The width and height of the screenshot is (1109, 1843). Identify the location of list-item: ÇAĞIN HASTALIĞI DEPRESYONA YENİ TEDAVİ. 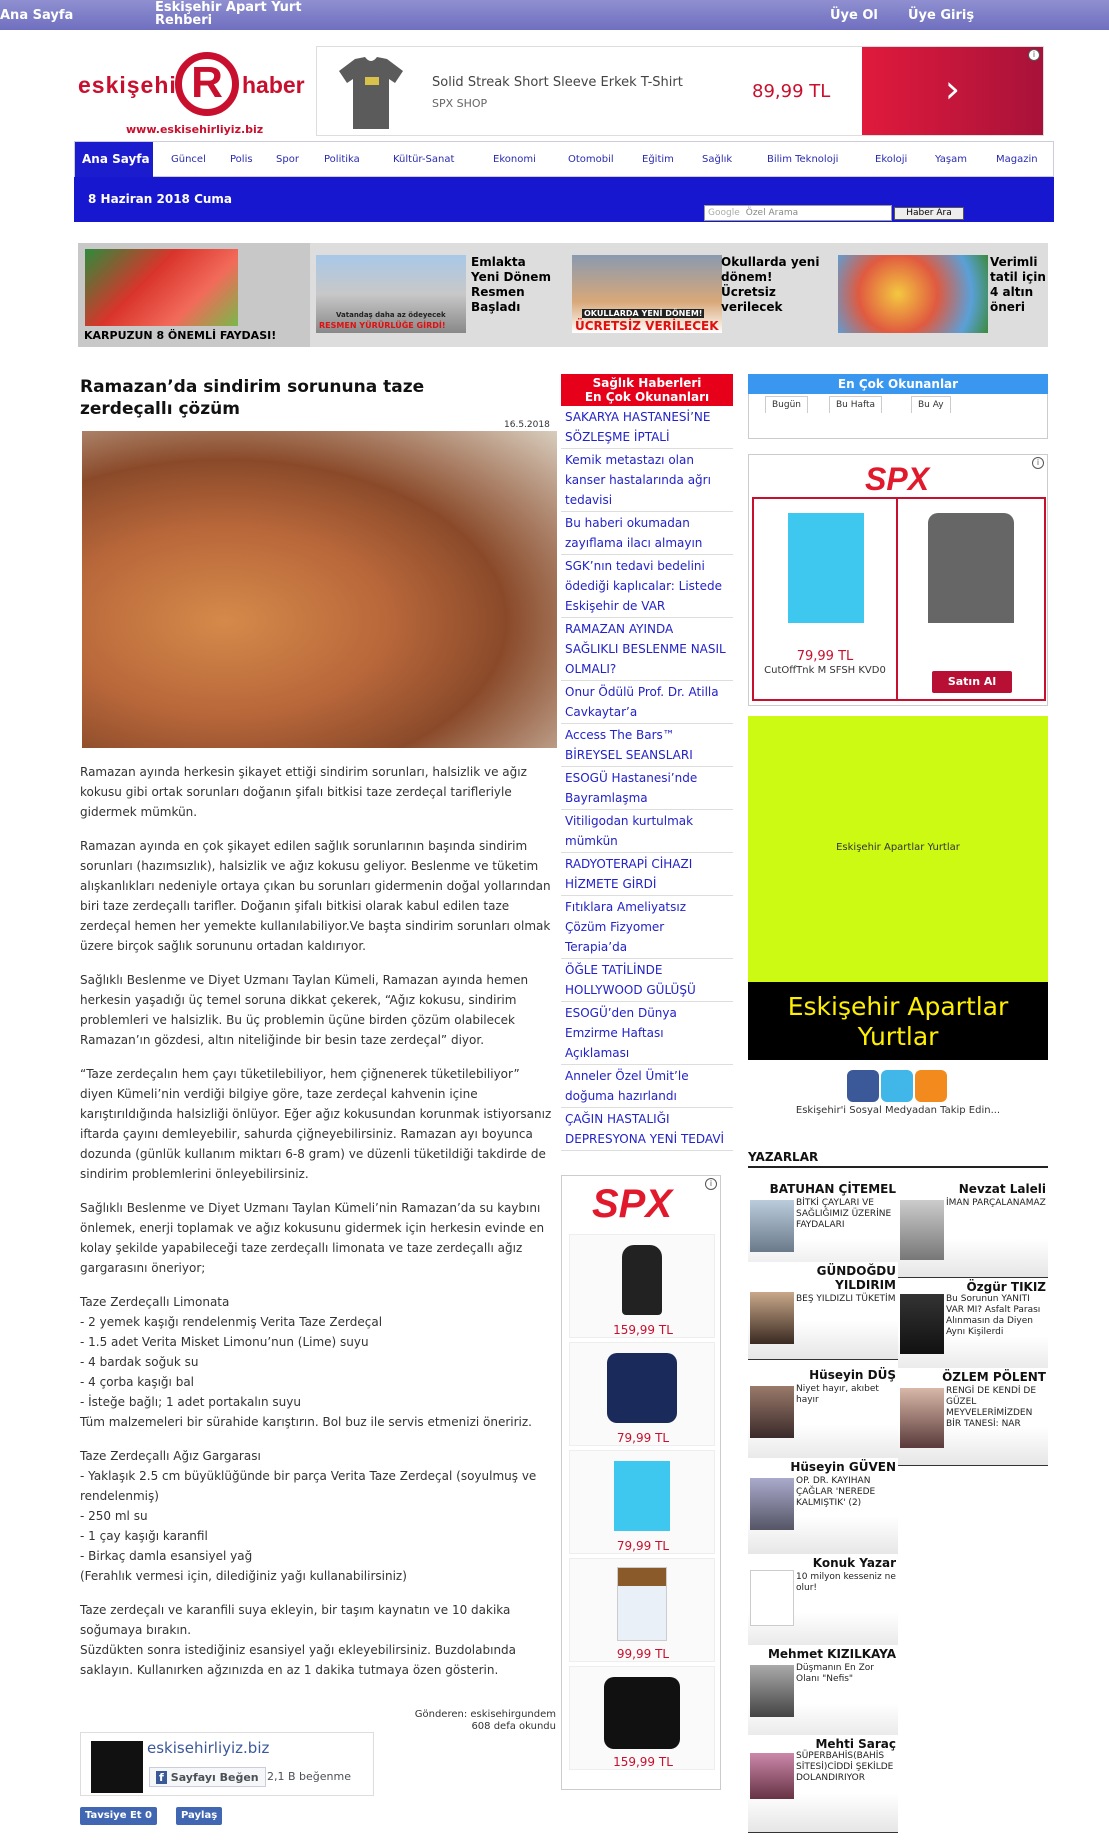
(647, 1129).